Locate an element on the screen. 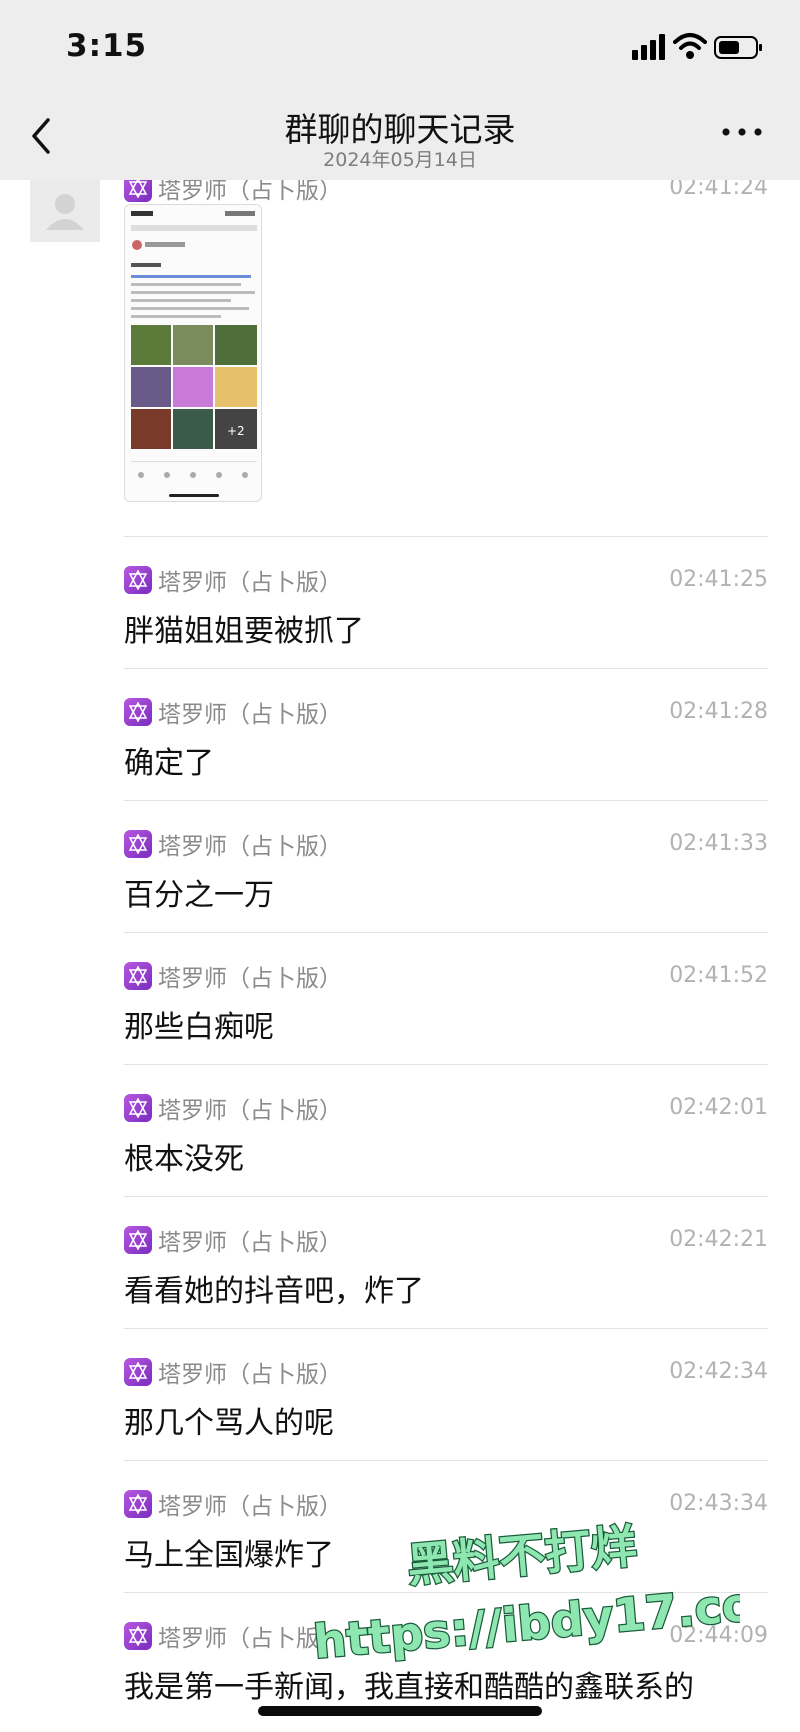 The width and height of the screenshot is (800, 1732). status-bar: 3:15 is located at coordinates (400, 46).